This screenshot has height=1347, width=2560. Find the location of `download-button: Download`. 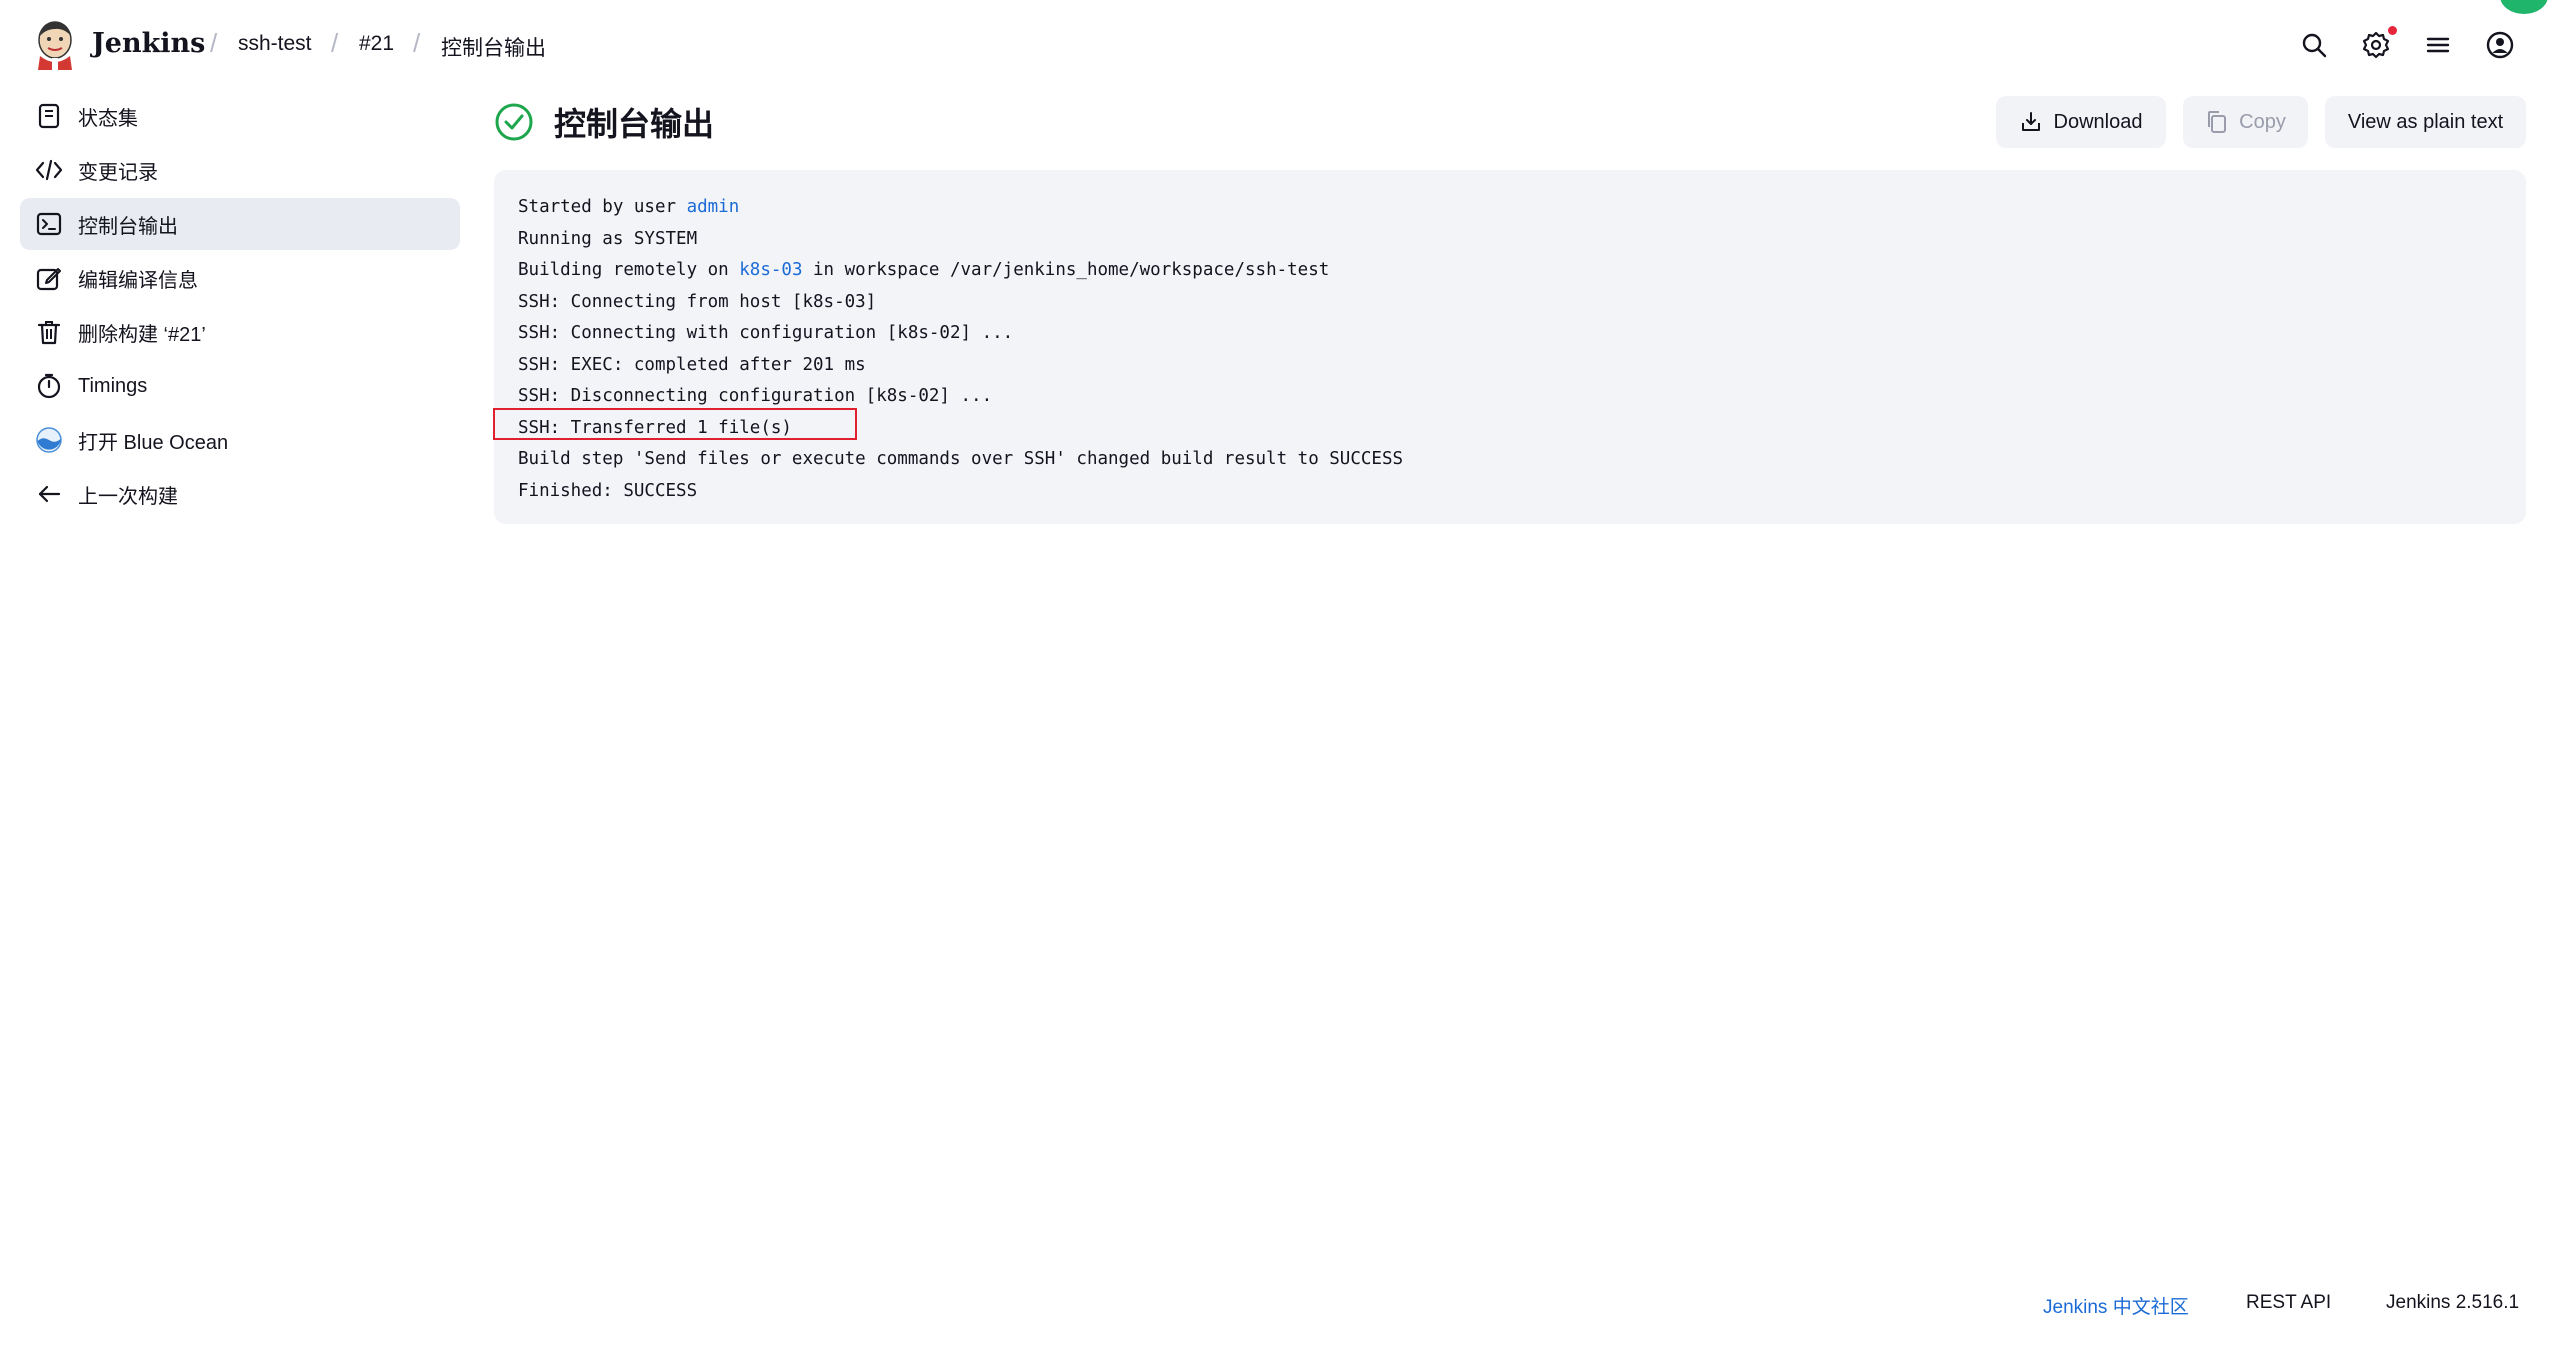

download-button: Download is located at coordinates (2081, 122).